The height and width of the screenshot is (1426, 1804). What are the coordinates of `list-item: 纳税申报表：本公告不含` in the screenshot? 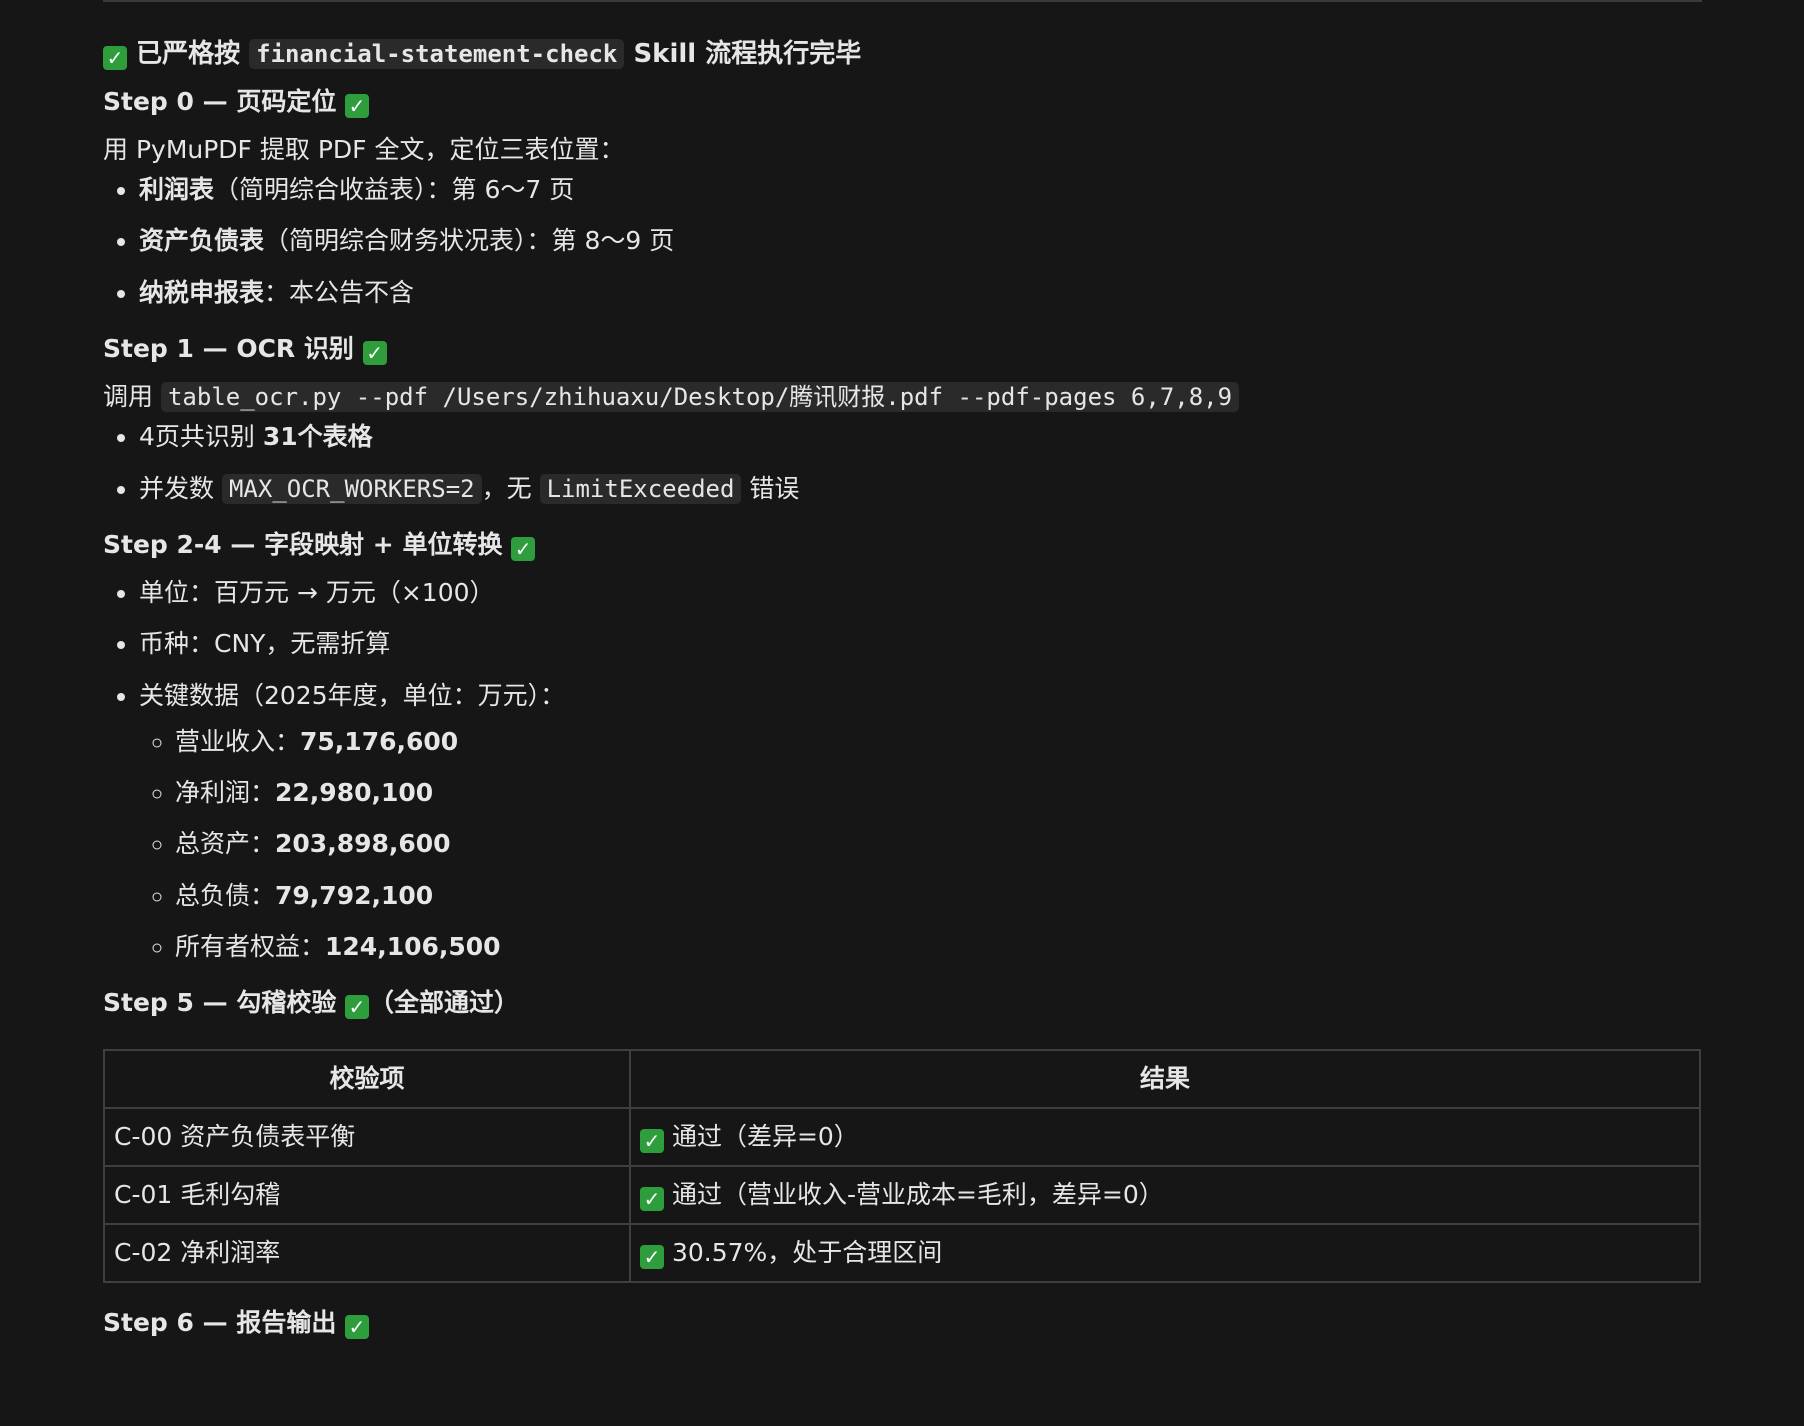 It's located at (921, 293).